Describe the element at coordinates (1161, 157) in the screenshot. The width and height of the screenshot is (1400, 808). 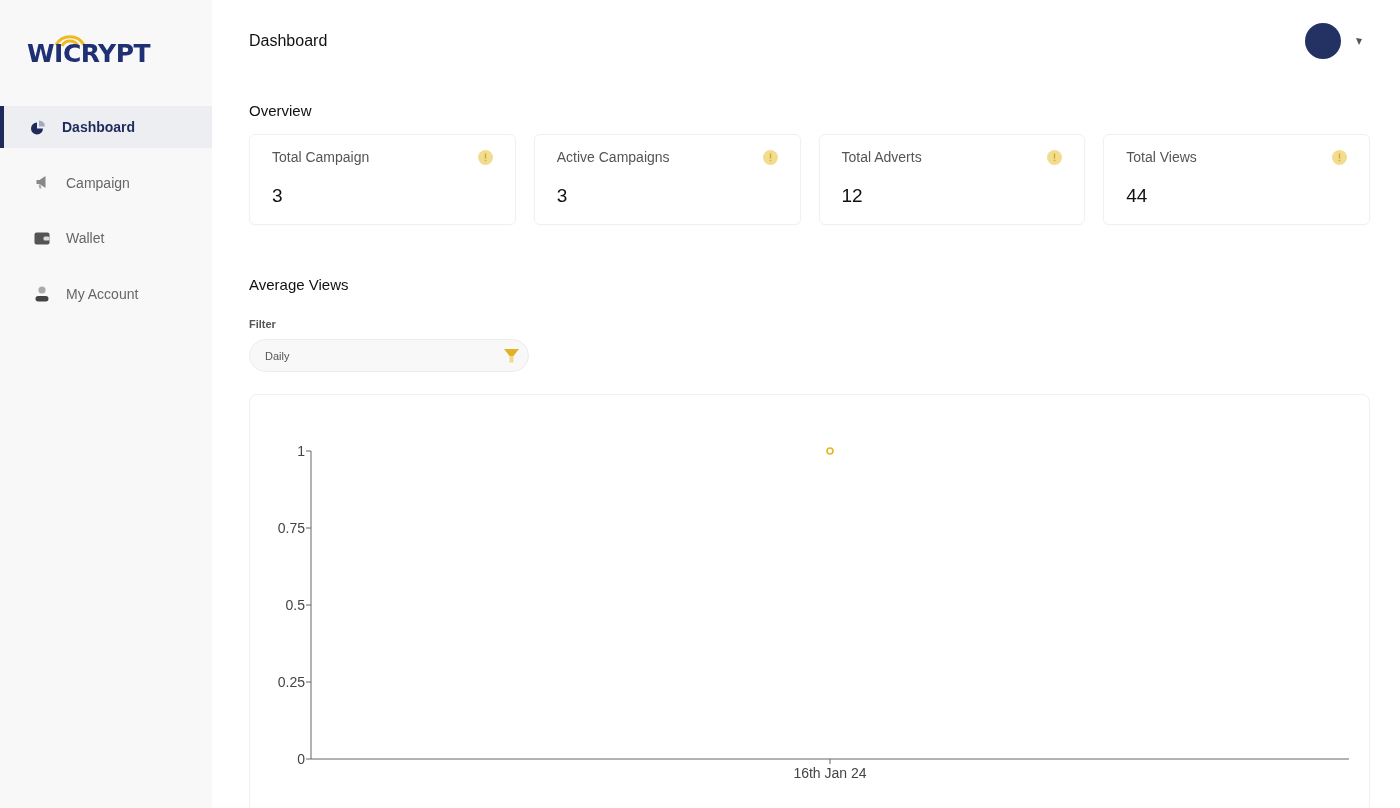
I see `card-label: Total Views` at that location.